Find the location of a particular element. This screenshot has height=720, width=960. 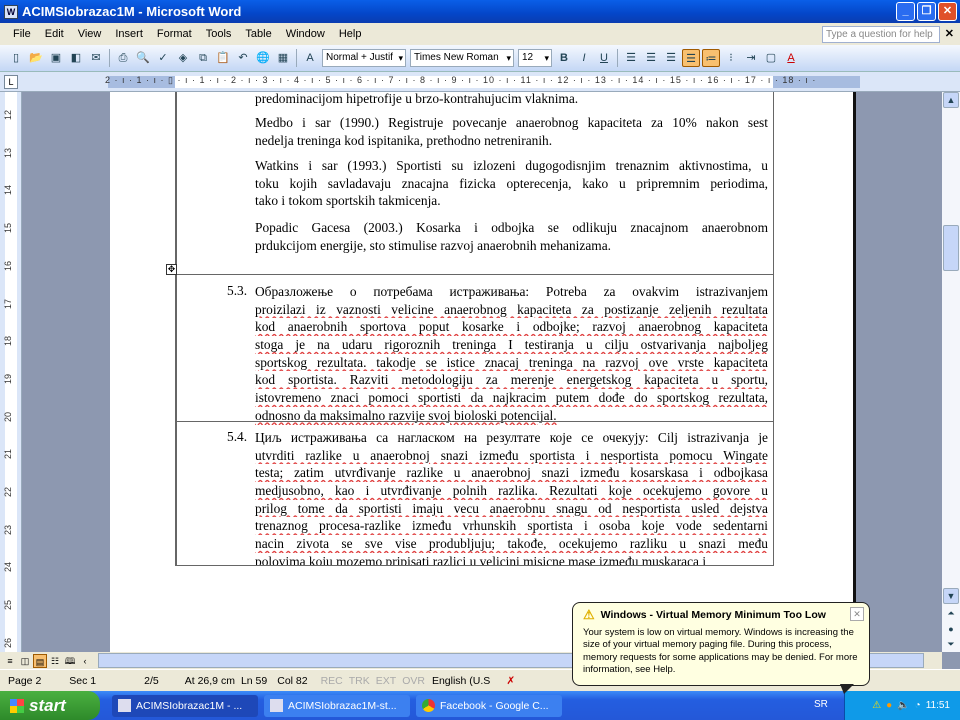

font-color-icon: A is located at coordinates (791, 58).